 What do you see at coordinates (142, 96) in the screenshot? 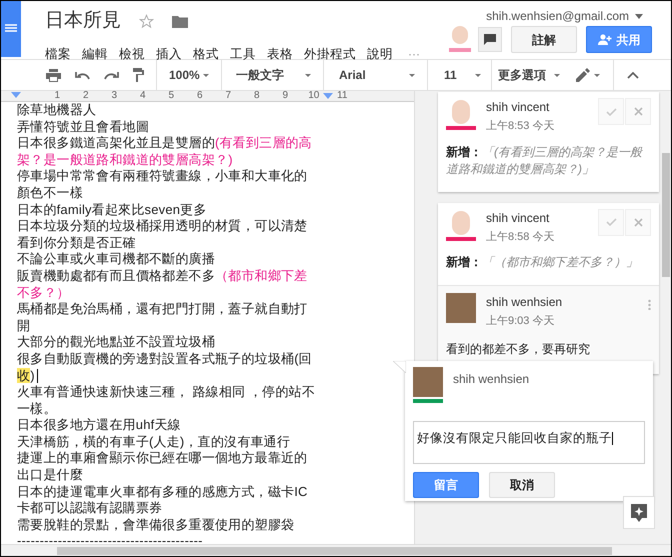
I see `ruler-number: 4` at bounding box center [142, 96].